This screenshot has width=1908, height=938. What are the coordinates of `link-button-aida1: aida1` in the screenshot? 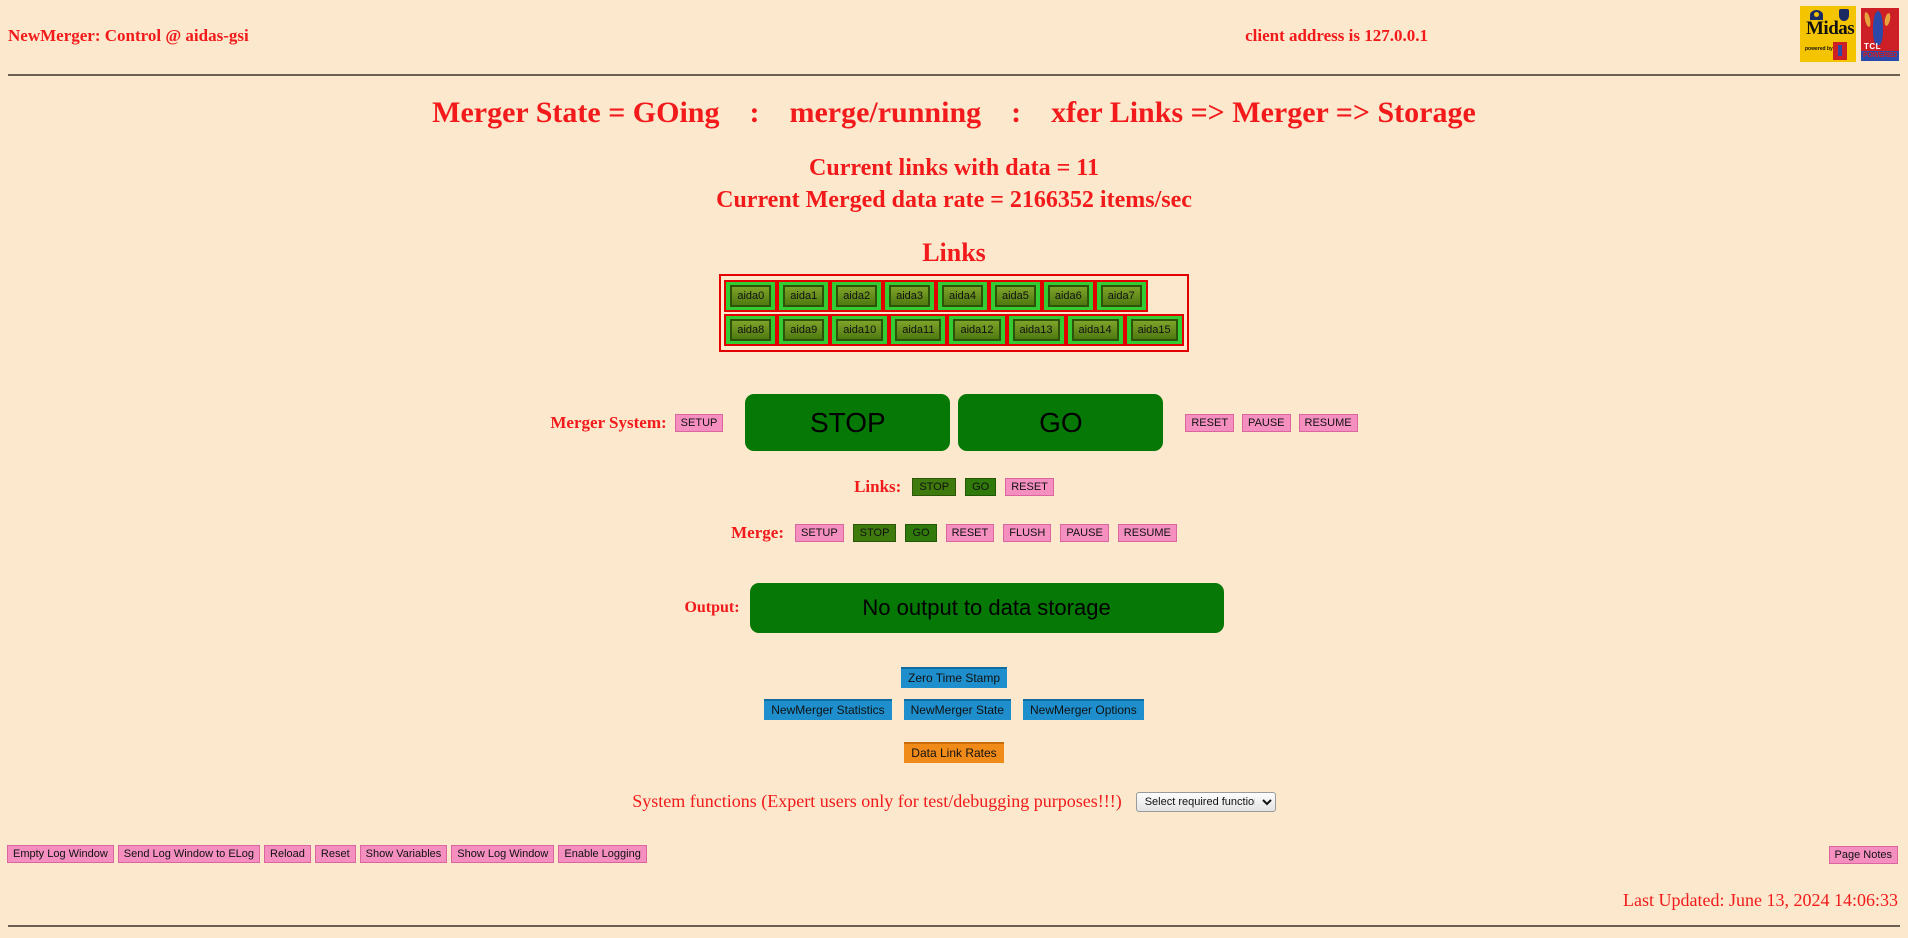 It's located at (804, 296).